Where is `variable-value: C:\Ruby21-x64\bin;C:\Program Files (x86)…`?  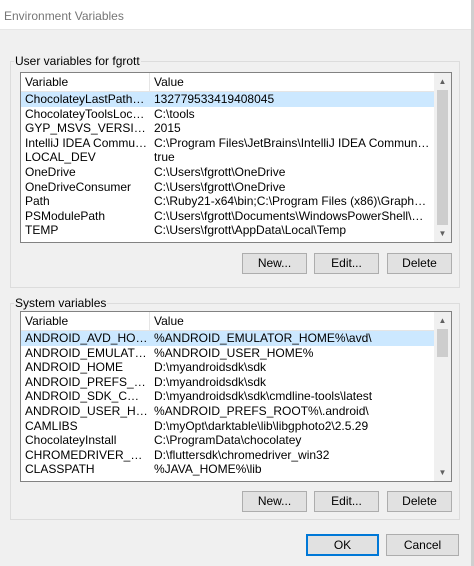
variable-value: C:\Ruby21-x64\bin;C:\Program Files (x86)… is located at coordinates (293, 201).